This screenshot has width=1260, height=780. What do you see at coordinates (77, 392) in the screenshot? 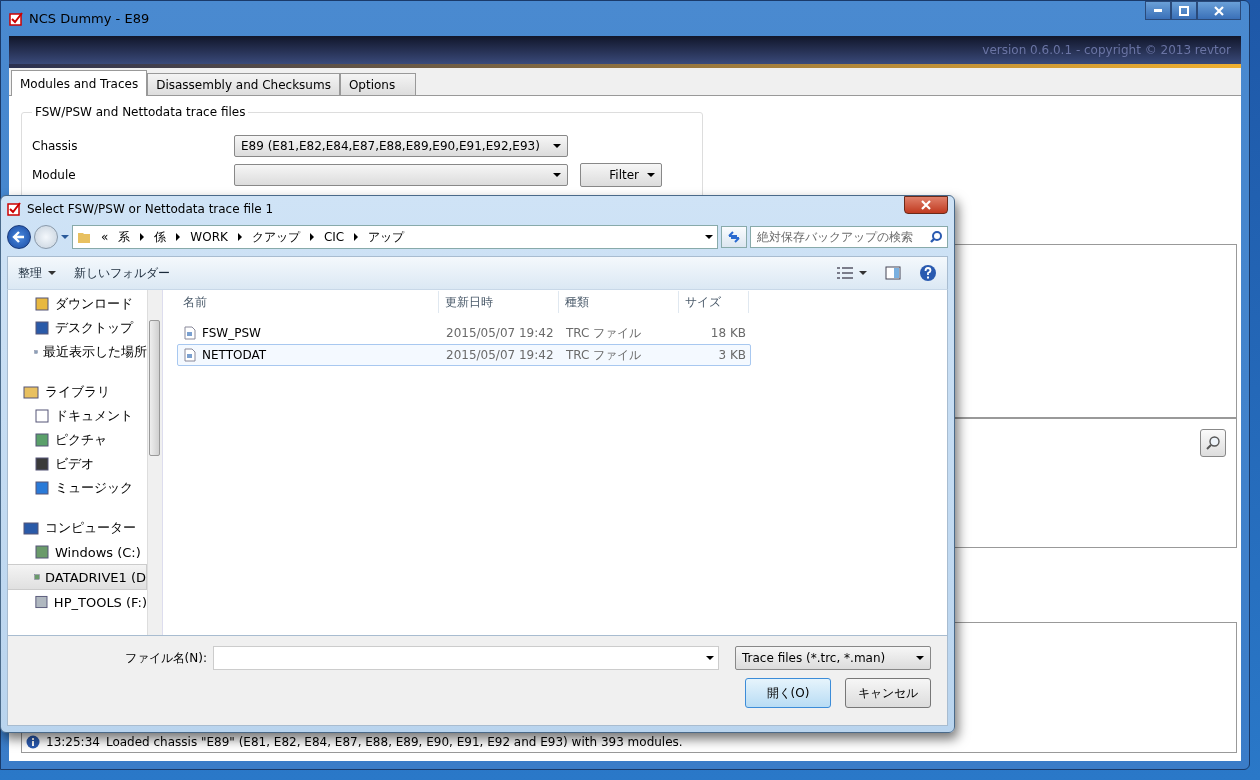
I see `nav-header: ライブラリ` at bounding box center [77, 392].